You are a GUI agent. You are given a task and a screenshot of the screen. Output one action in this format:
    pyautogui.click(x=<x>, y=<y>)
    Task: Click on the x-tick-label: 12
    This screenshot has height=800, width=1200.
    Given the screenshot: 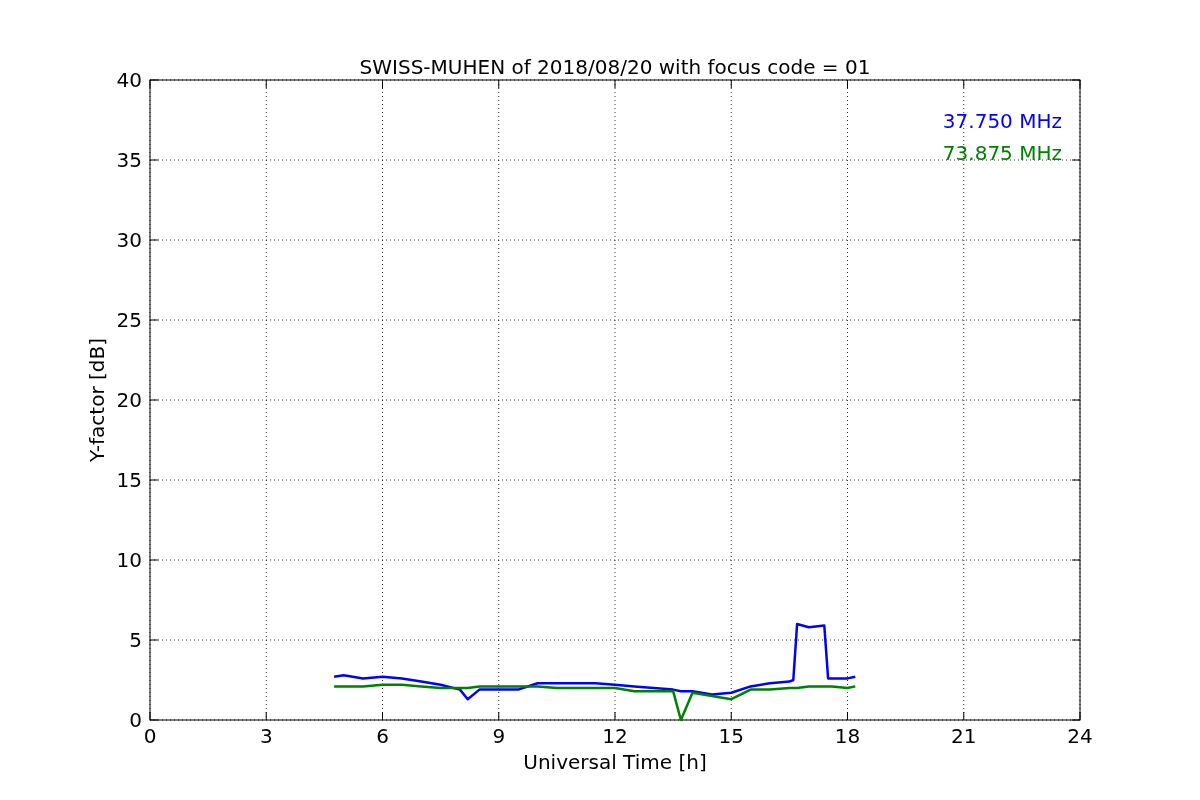 What is the action you would take?
    pyautogui.click(x=615, y=736)
    